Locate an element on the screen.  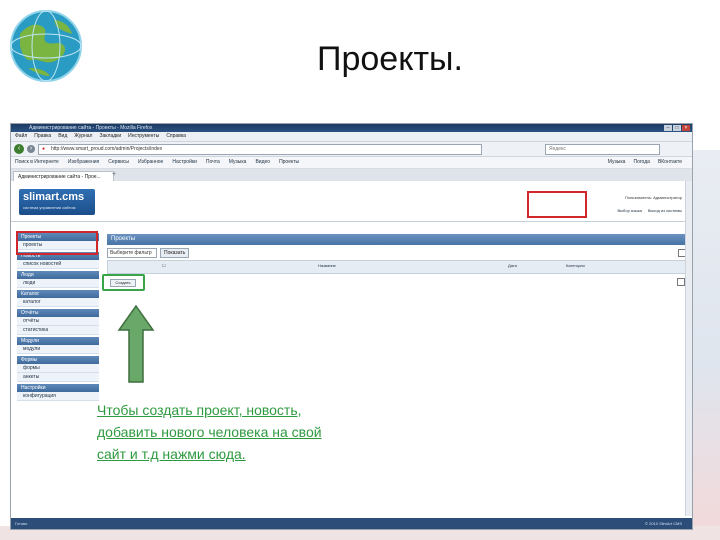
status-text: Готово is located at coordinates (21, 523).